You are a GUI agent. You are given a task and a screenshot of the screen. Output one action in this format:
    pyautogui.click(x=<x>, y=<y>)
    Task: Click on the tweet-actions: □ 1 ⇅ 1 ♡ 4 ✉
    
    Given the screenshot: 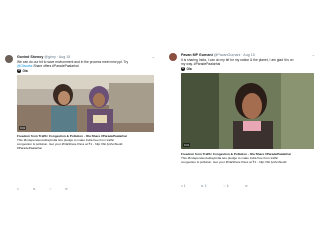 What is the action you would take?
    pyautogui.click(x=247, y=186)
    